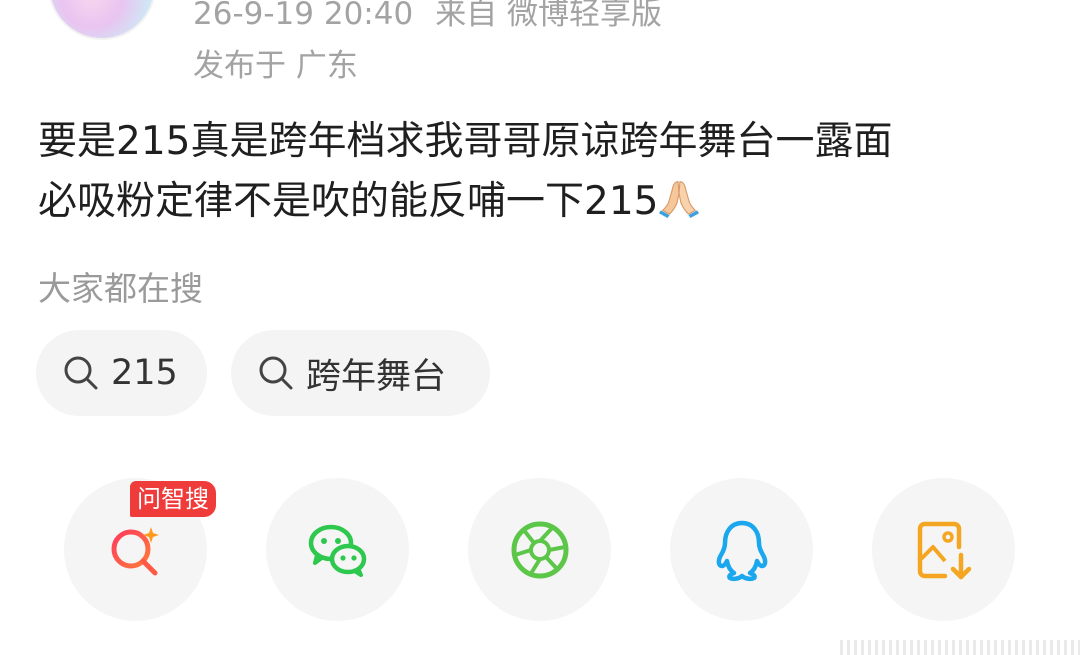  Describe the element at coordinates (120, 288) in the screenshot. I see `search-section-heading: 大家都在搜` at that location.